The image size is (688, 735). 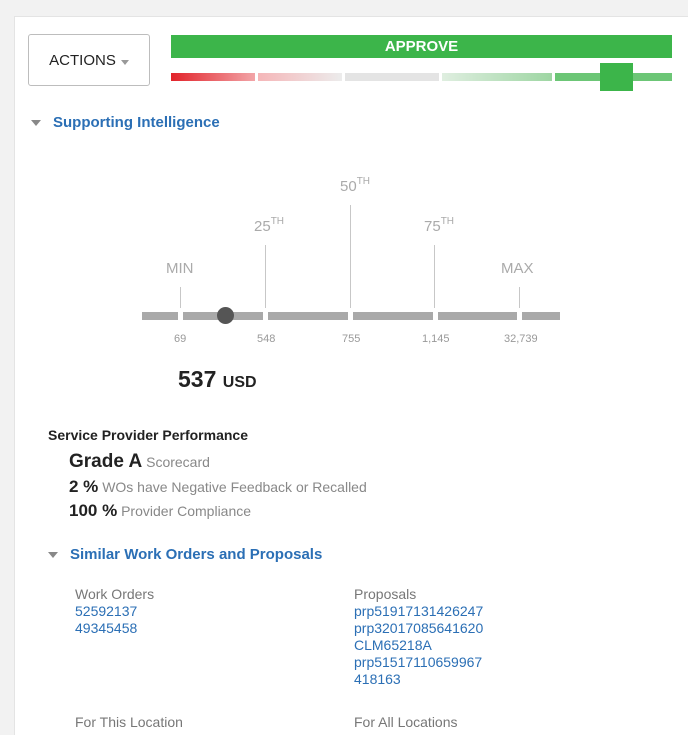 I want to click on scale-value: 755, so click(x=351, y=339).